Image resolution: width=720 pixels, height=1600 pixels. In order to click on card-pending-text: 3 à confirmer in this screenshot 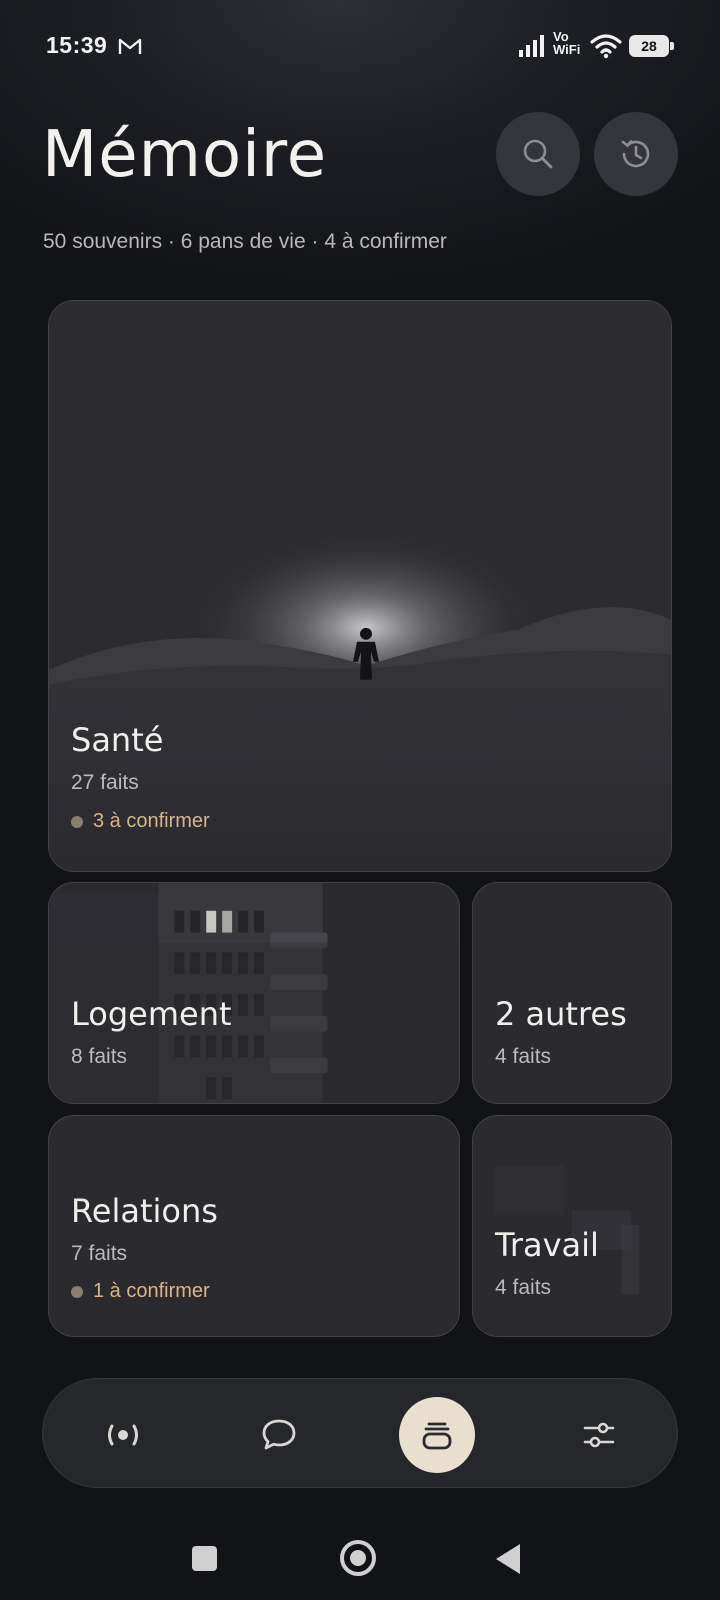, I will do `click(151, 821)`.